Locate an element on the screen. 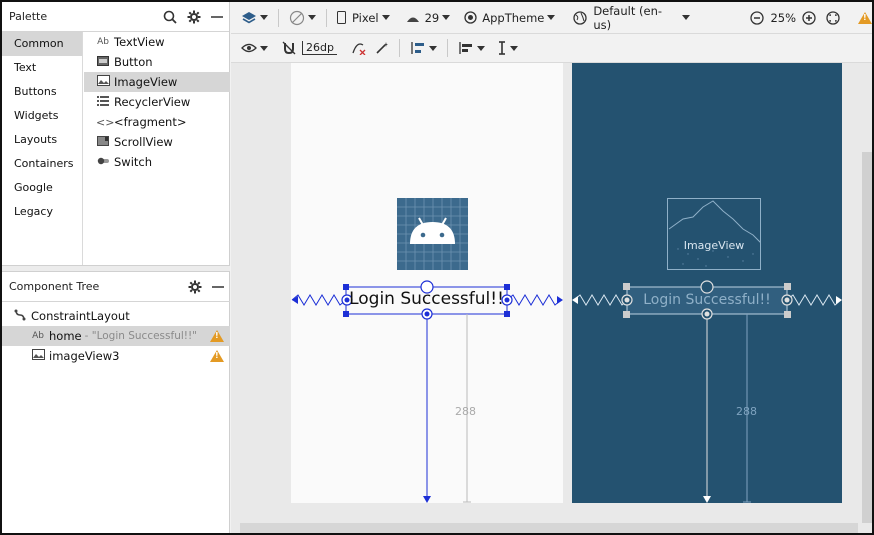 Image resolution: width=874 pixels, height=535 pixels. code-icon: <> is located at coordinates (105, 122).